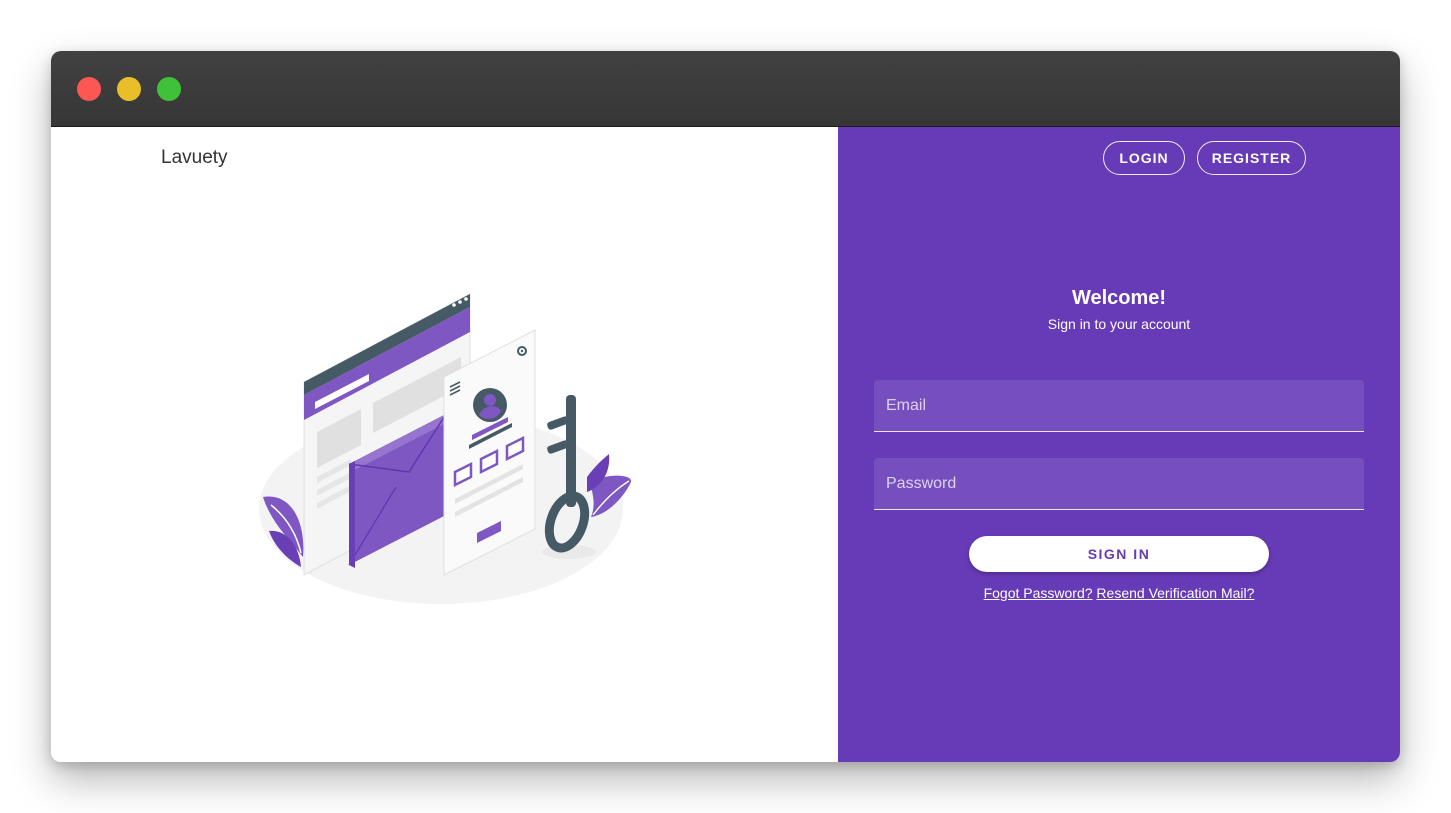 This screenshot has height=813, width=1451. I want to click on login-illustration, so click(445, 448).